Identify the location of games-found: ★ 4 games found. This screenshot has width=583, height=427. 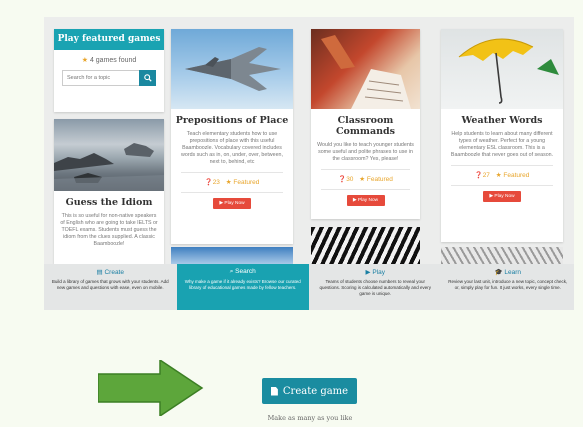
(109, 60).